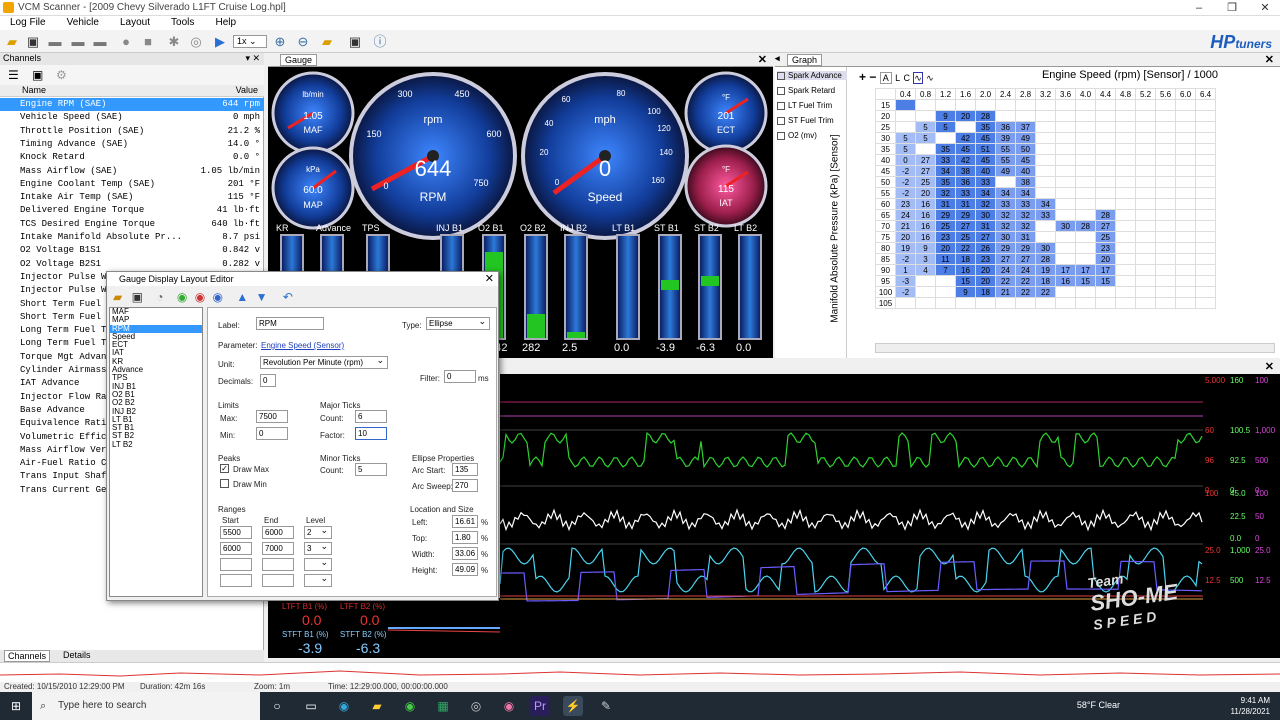  Describe the element at coordinates (918, 78) in the screenshot. I see `trace-icon: ∿` at that location.